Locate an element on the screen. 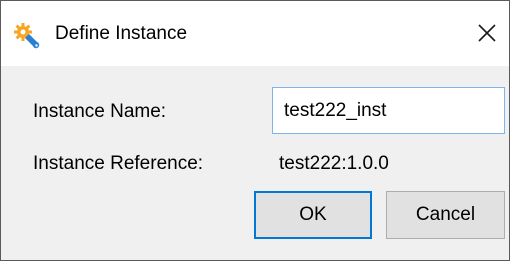  cancel-button: Cancel is located at coordinates (445, 215).